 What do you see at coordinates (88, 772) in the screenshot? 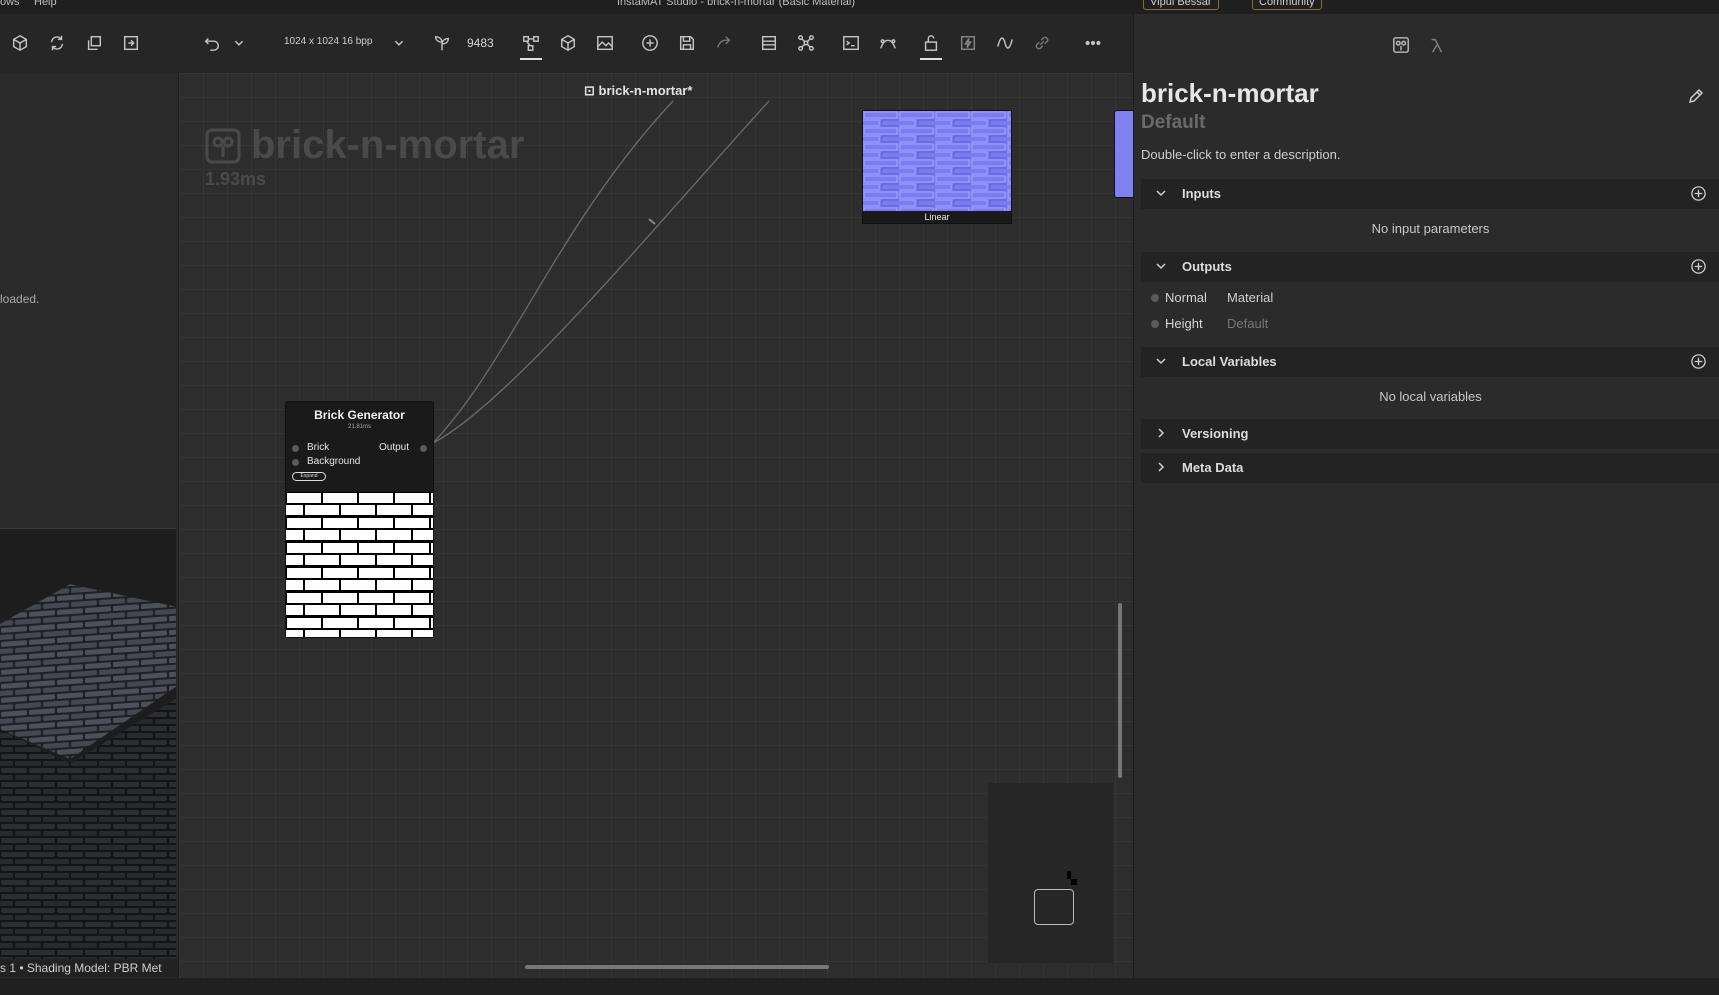
I see `brick-cube-render` at bounding box center [88, 772].